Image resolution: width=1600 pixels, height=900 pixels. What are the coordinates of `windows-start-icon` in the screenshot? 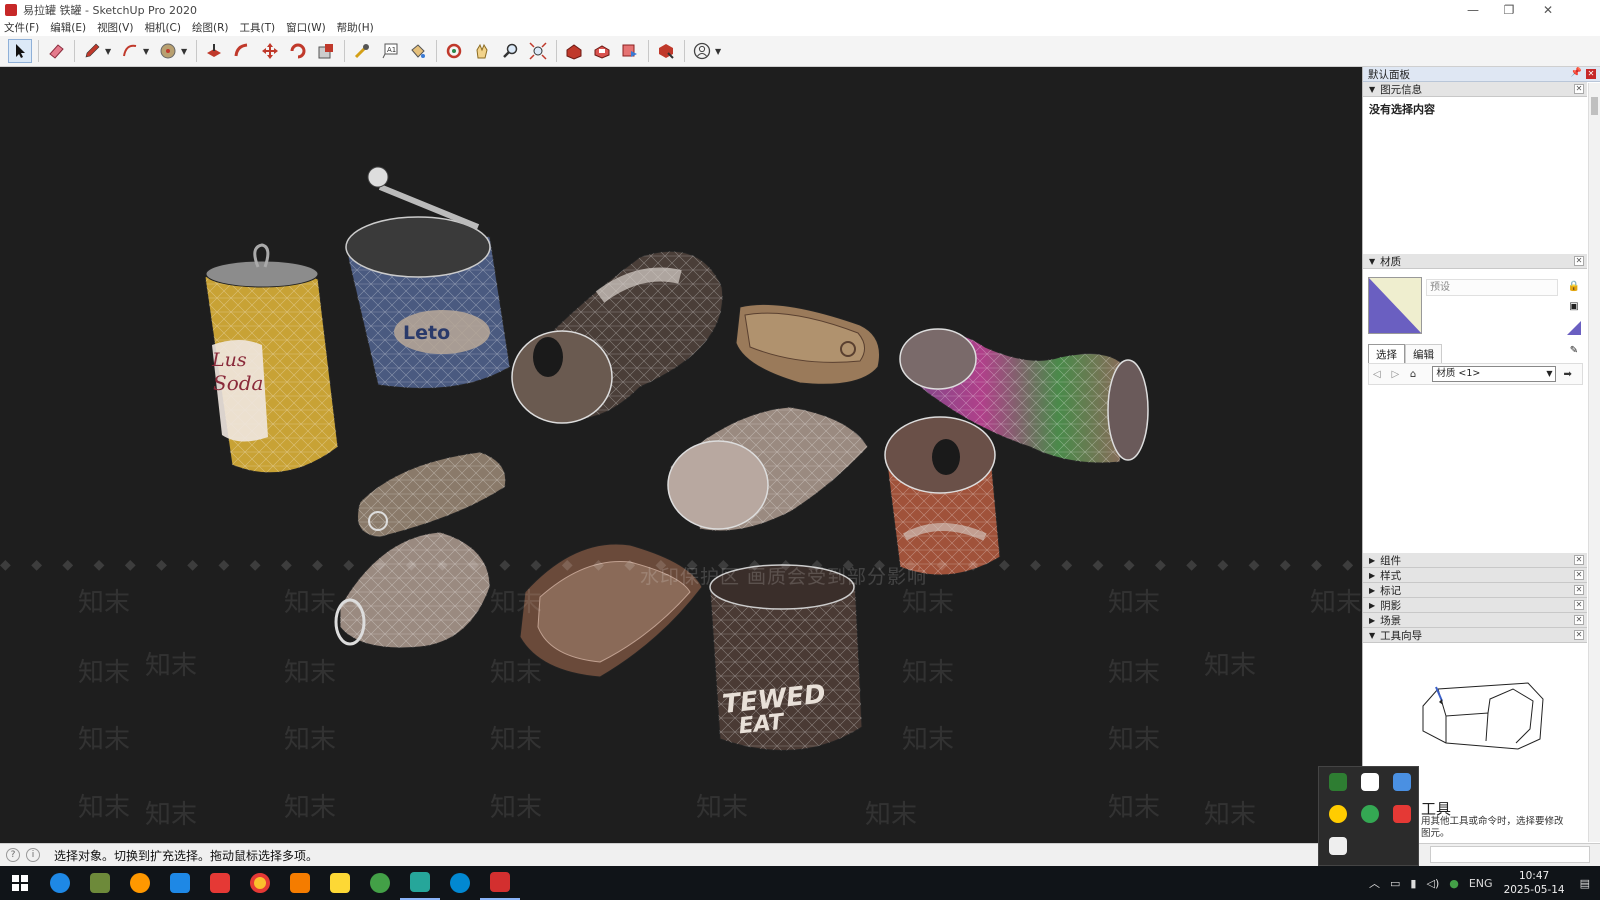 It's located at (20, 883).